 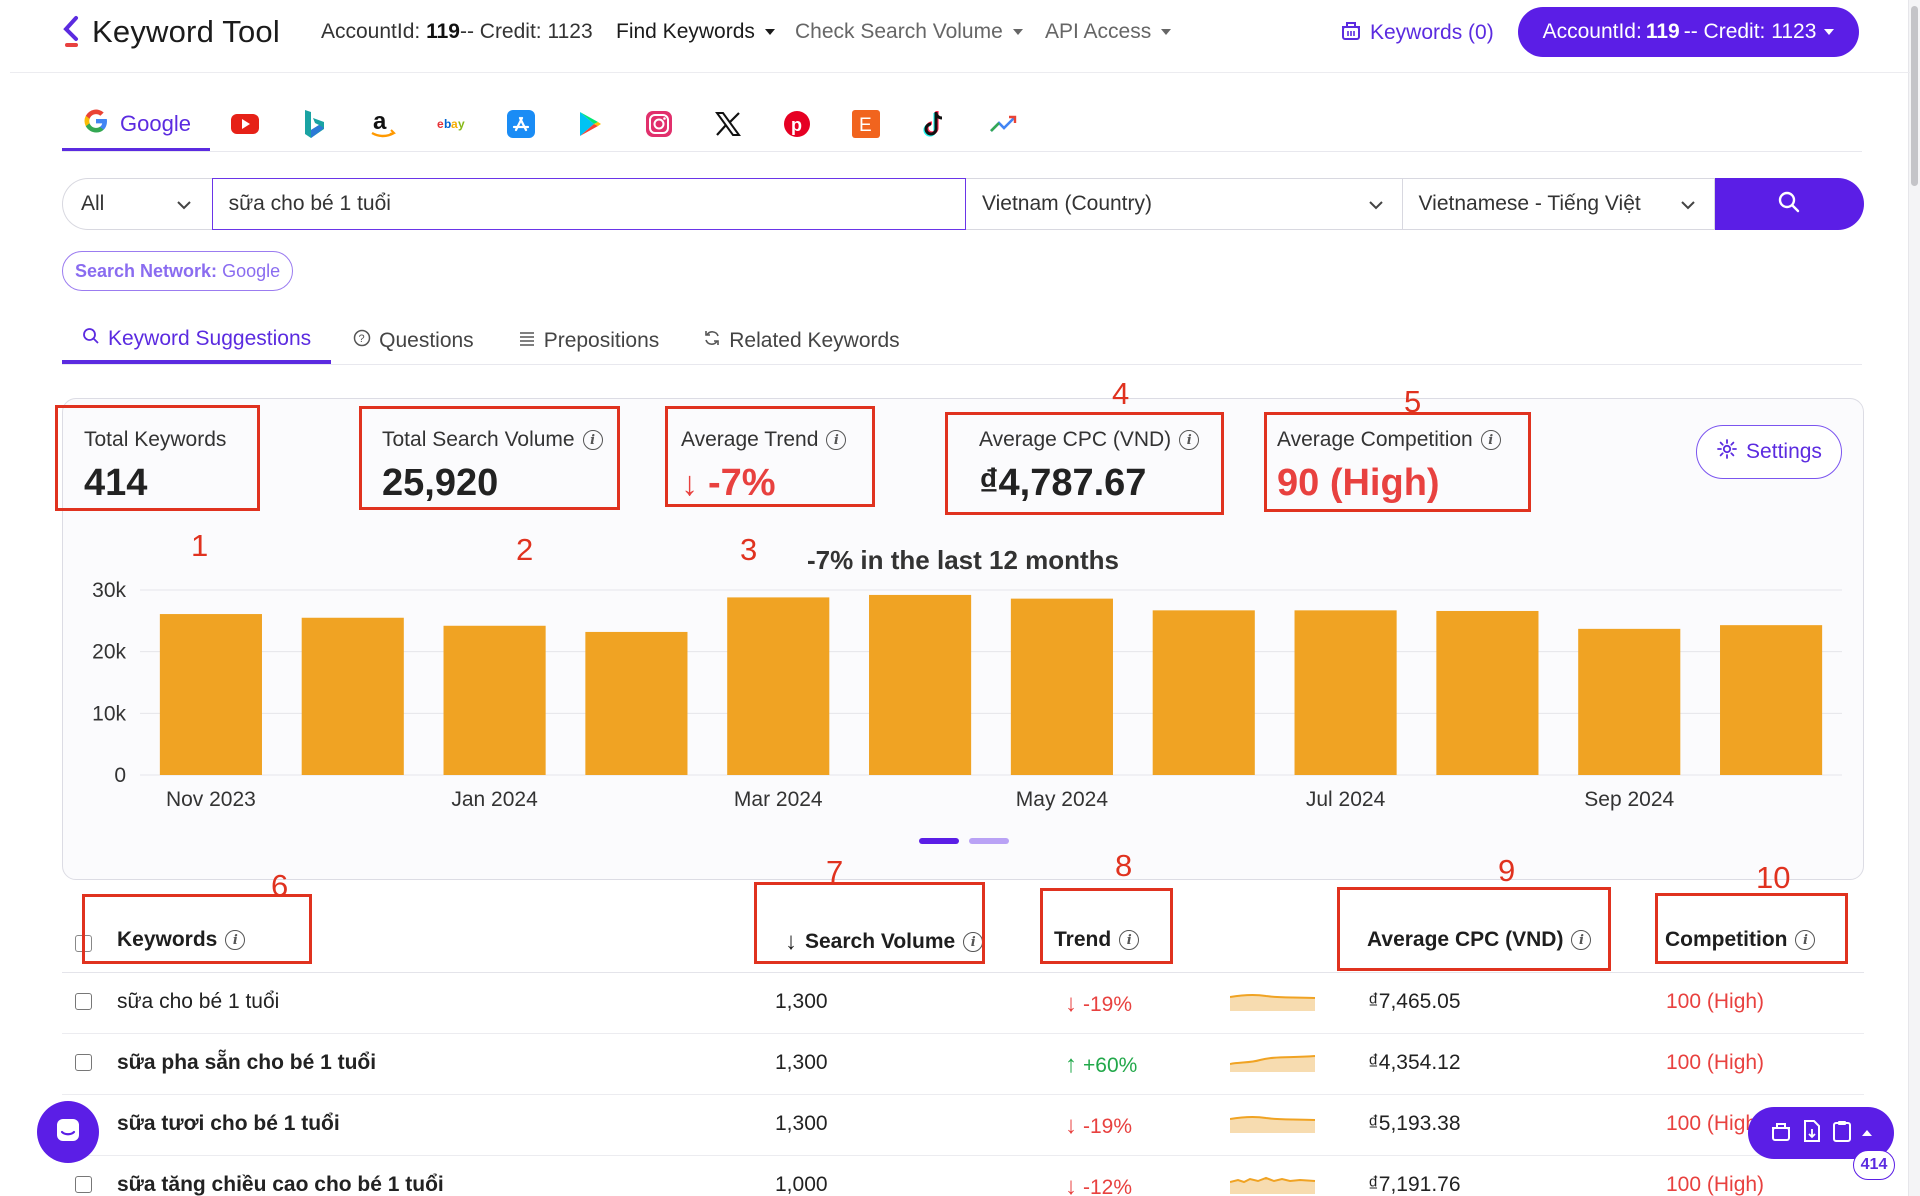 What do you see at coordinates (1017, 32) in the screenshot?
I see `caret-down-icon` at bounding box center [1017, 32].